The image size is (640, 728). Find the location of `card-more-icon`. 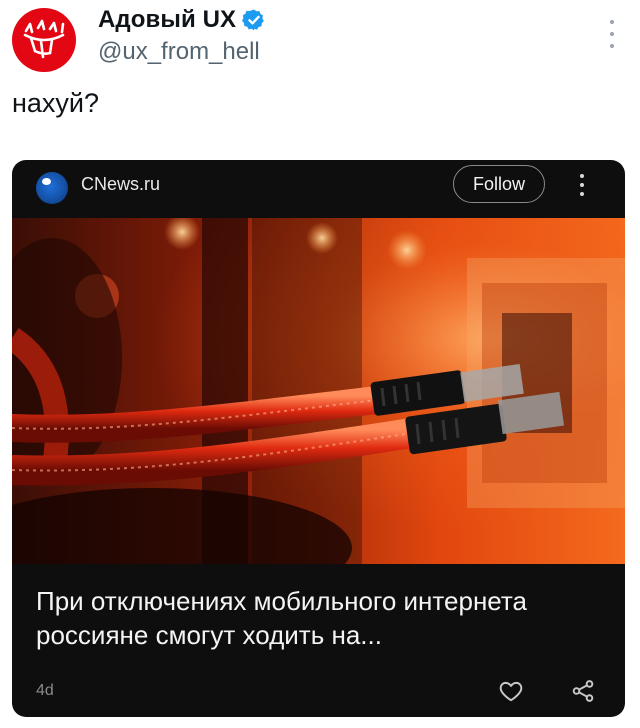

card-more-icon is located at coordinates (582, 185).